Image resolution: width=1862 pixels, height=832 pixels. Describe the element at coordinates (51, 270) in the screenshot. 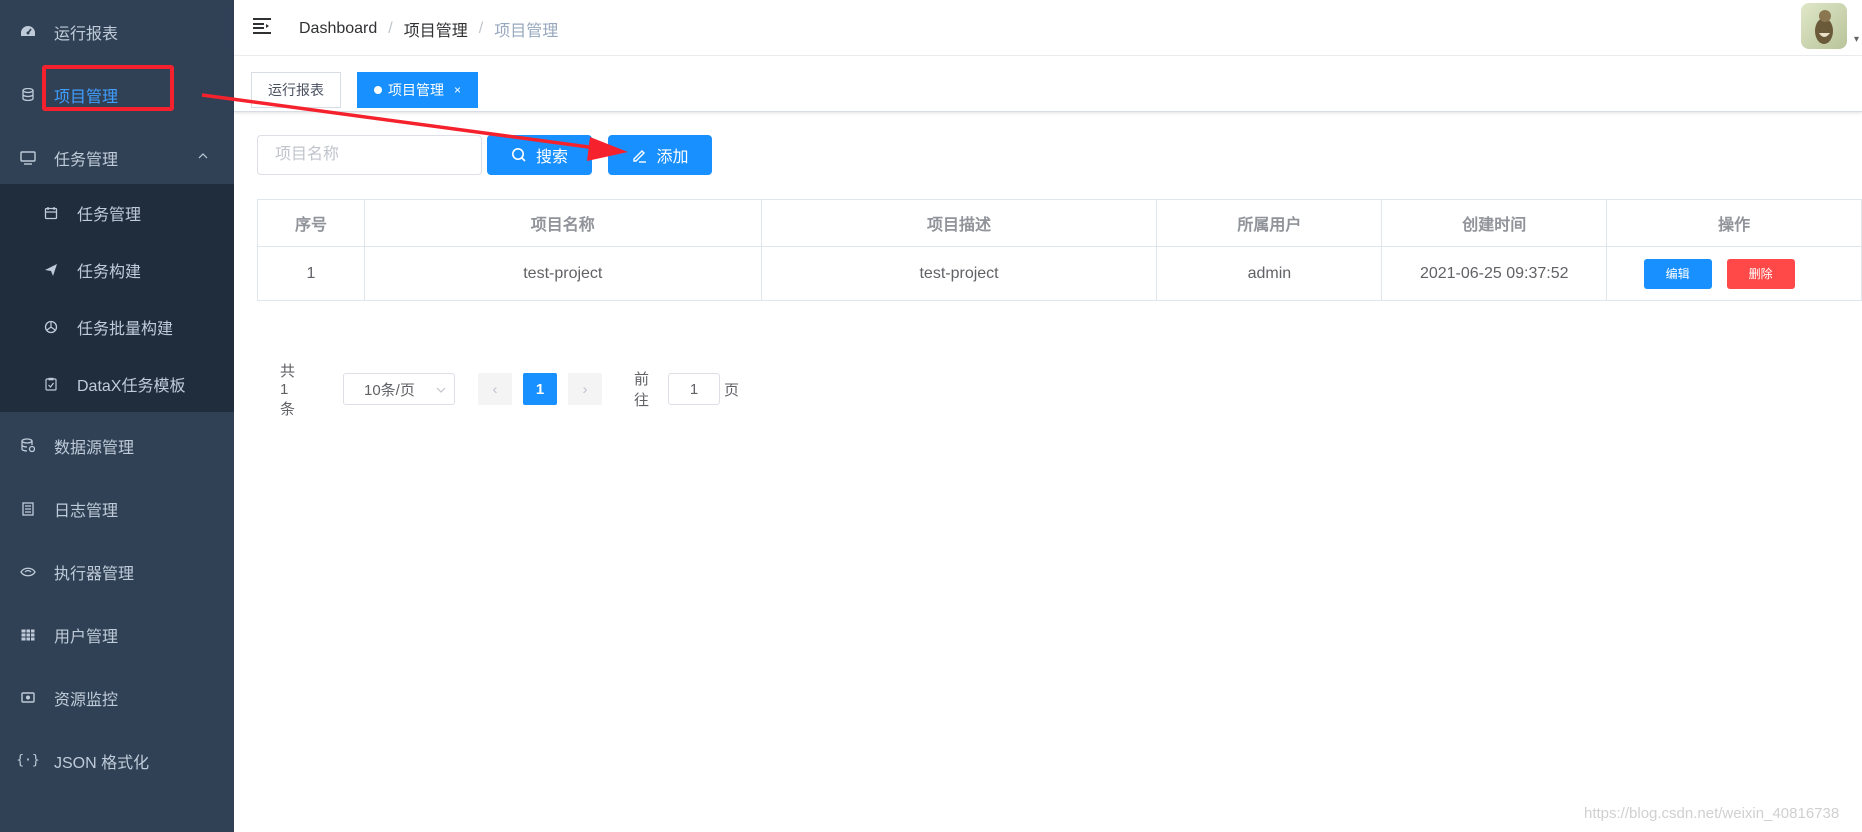

I see `send-icon` at that location.